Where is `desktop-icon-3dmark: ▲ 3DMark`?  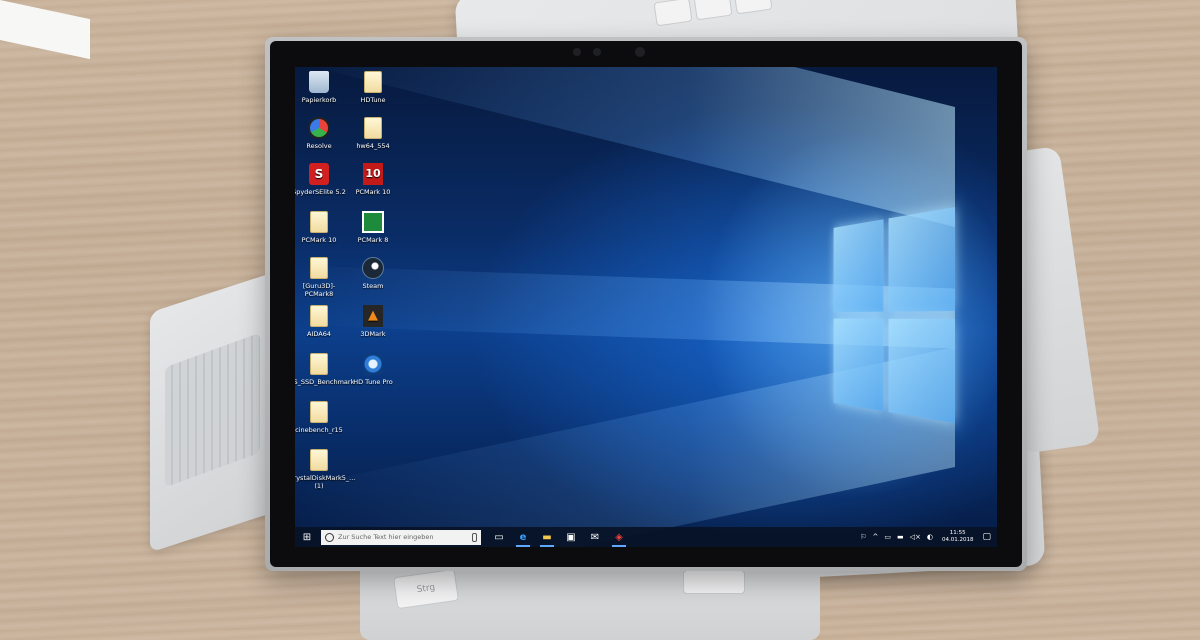
desktop-icon-3dmark: ▲ 3DMark is located at coordinates (373, 321).